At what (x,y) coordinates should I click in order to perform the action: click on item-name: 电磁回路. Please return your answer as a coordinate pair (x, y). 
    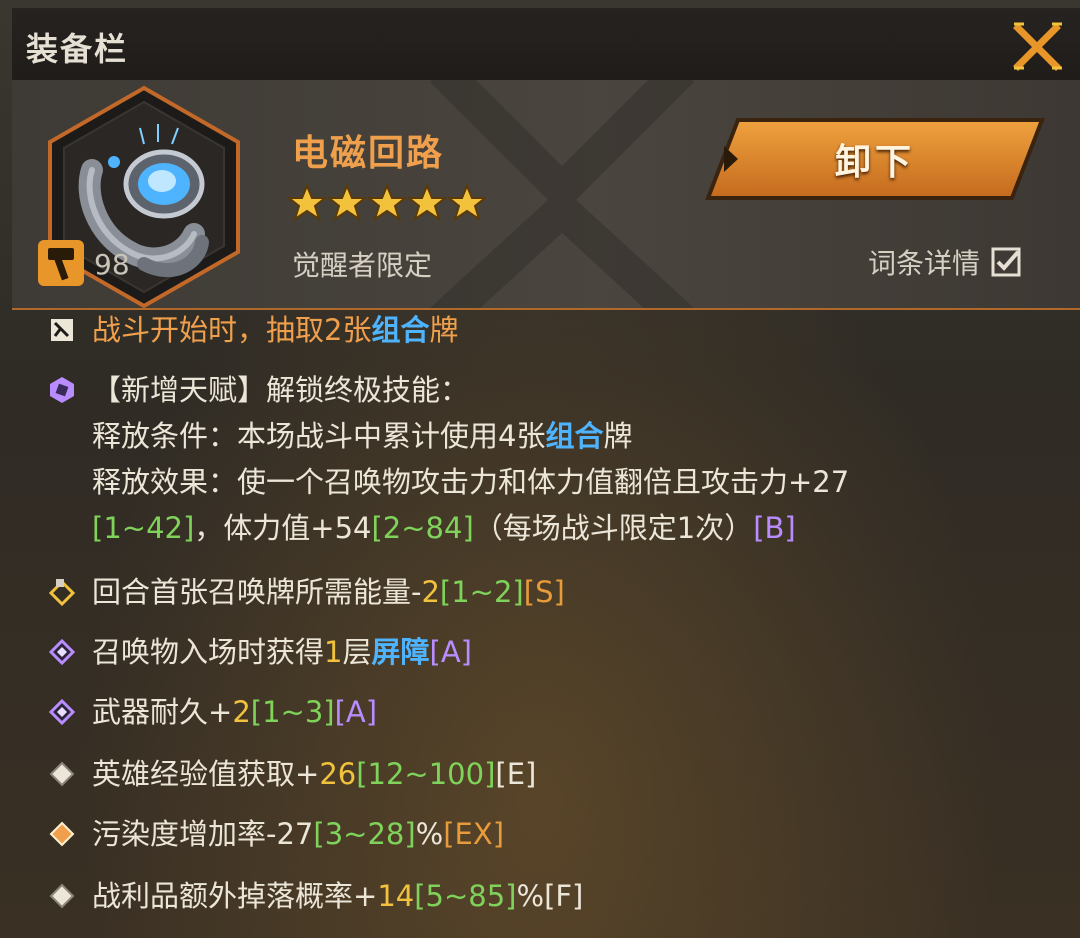
    Looking at the image, I should click on (368, 153).